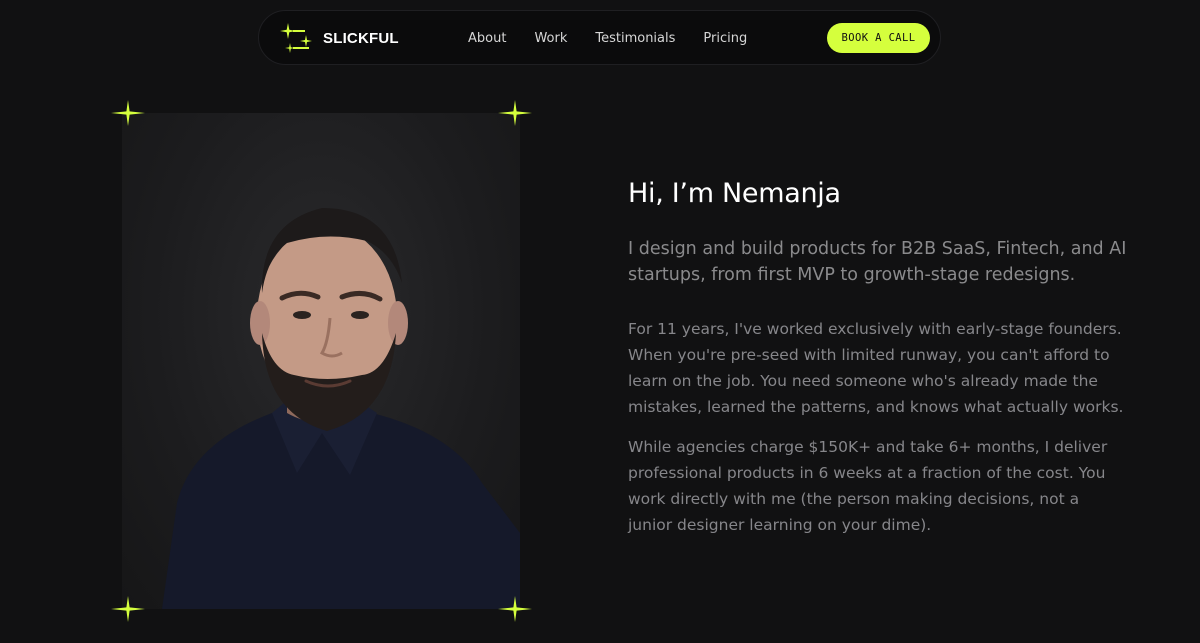 The image size is (1200, 643). What do you see at coordinates (635, 38) in the screenshot?
I see `nav-link-testimonials: Testimonials` at bounding box center [635, 38].